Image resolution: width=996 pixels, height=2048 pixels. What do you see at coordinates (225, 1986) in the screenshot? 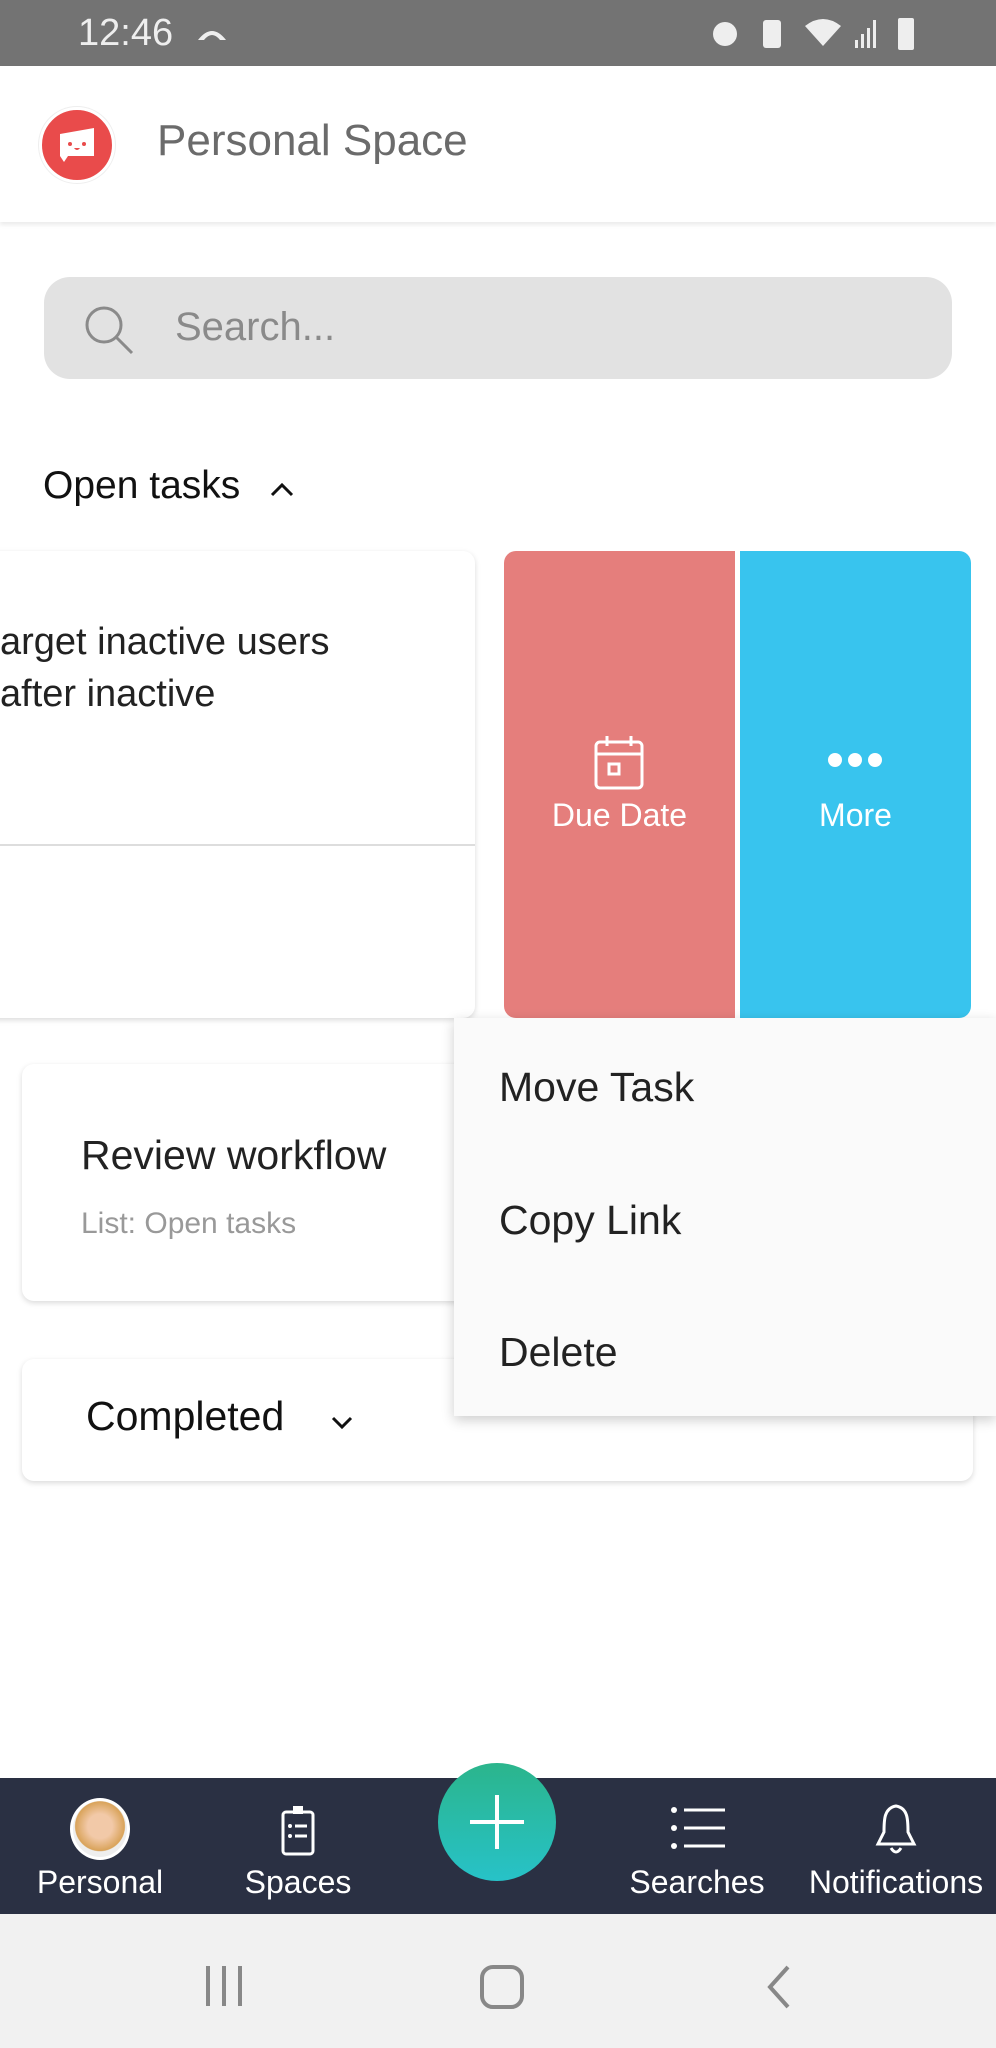
I see `recent-apps-icon` at bounding box center [225, 1986].